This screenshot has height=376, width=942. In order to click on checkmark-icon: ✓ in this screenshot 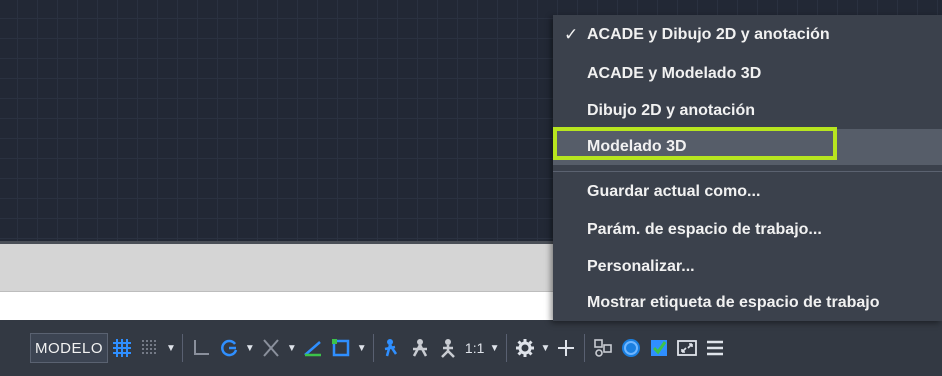, I will do `click(571, 34)`.